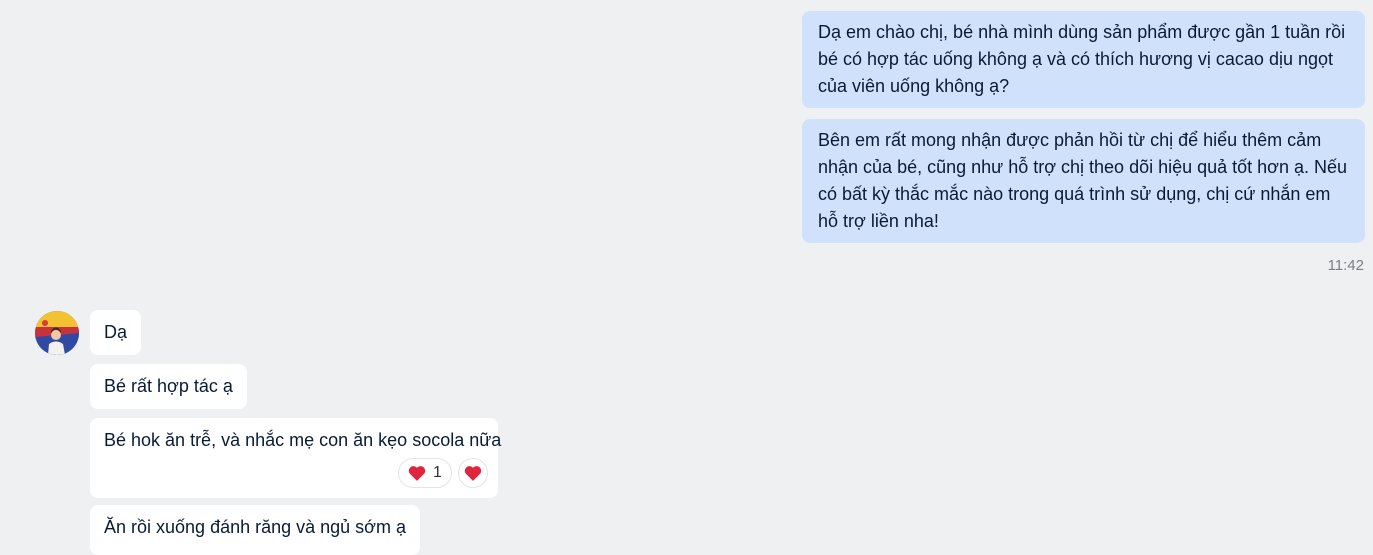  I want to click on incoming-message: Dạ, so click(116, 332).